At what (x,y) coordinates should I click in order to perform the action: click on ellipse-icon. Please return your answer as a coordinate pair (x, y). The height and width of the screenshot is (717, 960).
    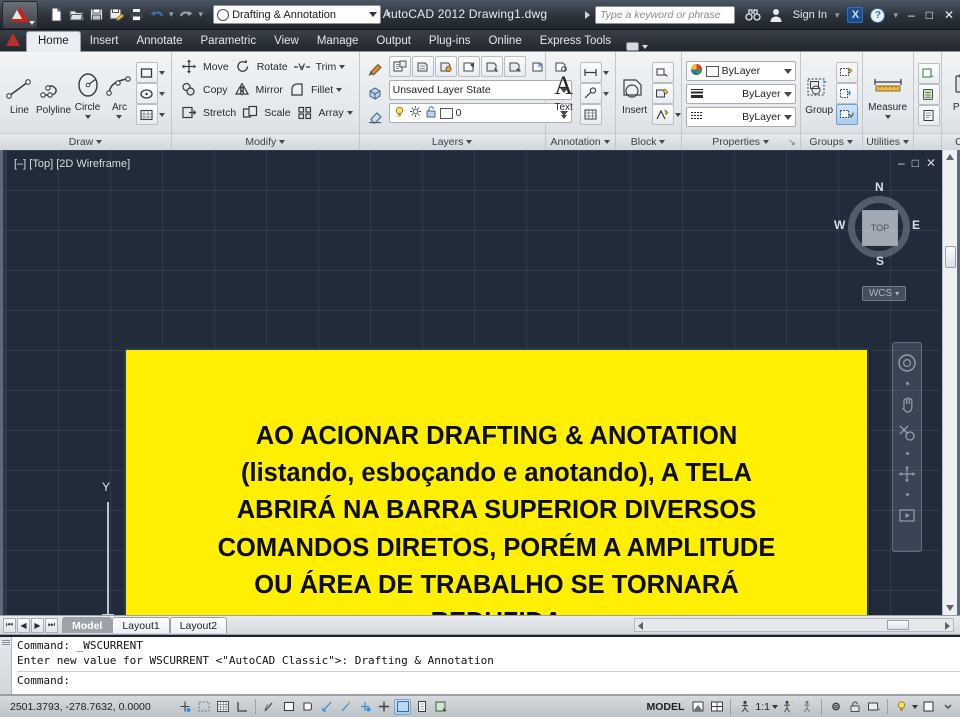
    Looking at the image, I should click on (146, 93).